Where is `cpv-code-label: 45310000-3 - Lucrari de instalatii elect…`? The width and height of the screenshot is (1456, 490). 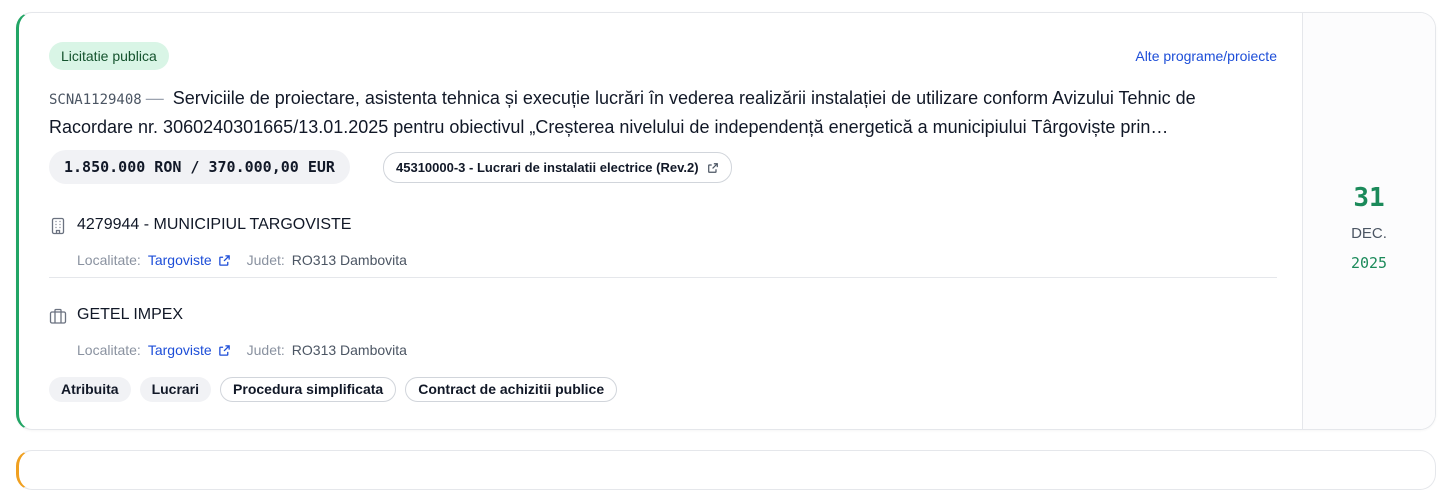 cpv-code-label: 45310000-3 - Lucrari de instalatii elect… is located at coordinates (547, 167).